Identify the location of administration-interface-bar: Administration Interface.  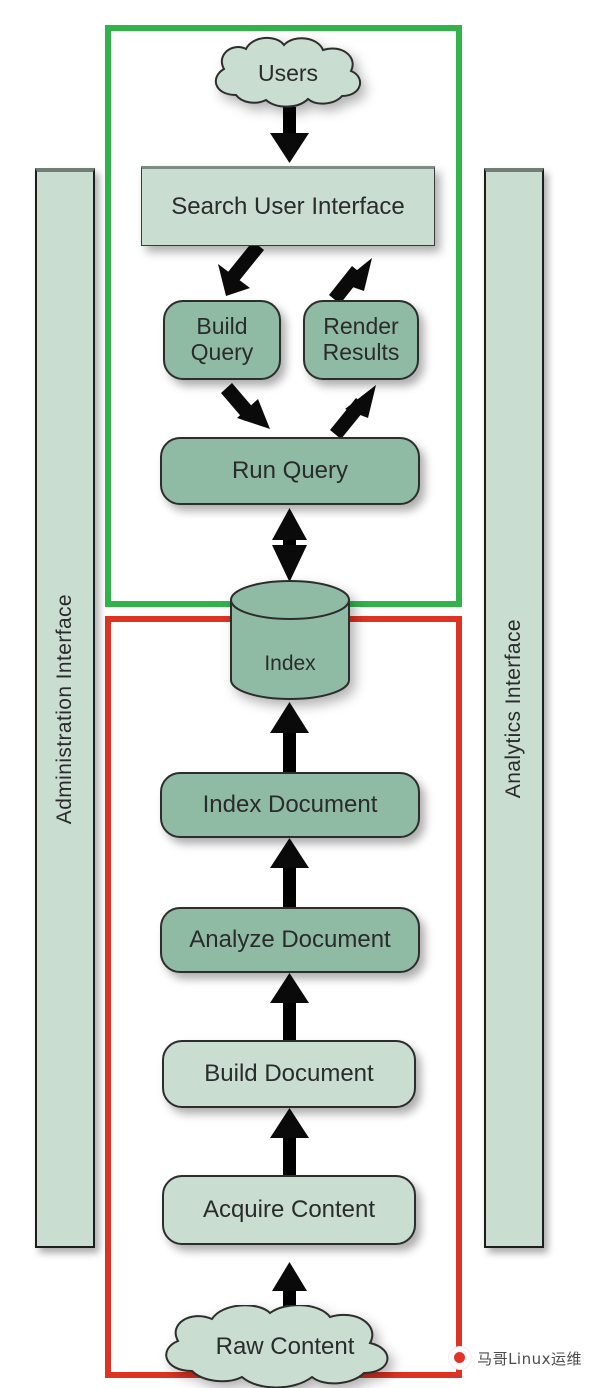
(65, 708).